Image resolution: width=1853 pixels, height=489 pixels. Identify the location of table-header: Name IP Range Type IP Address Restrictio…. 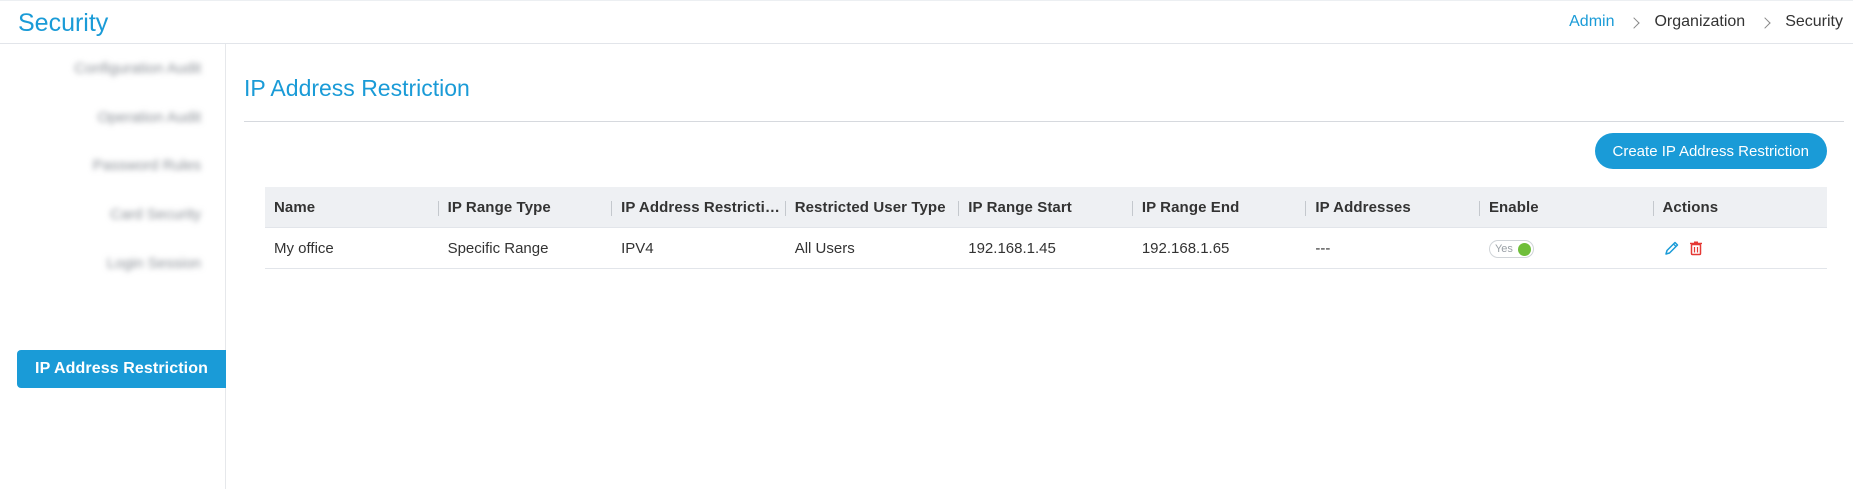
(1046, 207).